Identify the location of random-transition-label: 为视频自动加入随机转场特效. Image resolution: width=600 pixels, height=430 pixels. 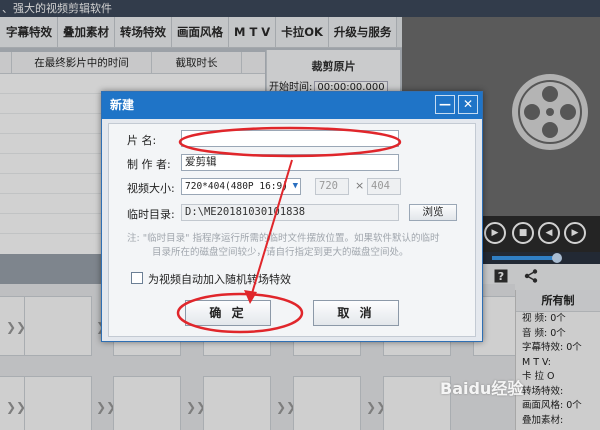
(219, 279).